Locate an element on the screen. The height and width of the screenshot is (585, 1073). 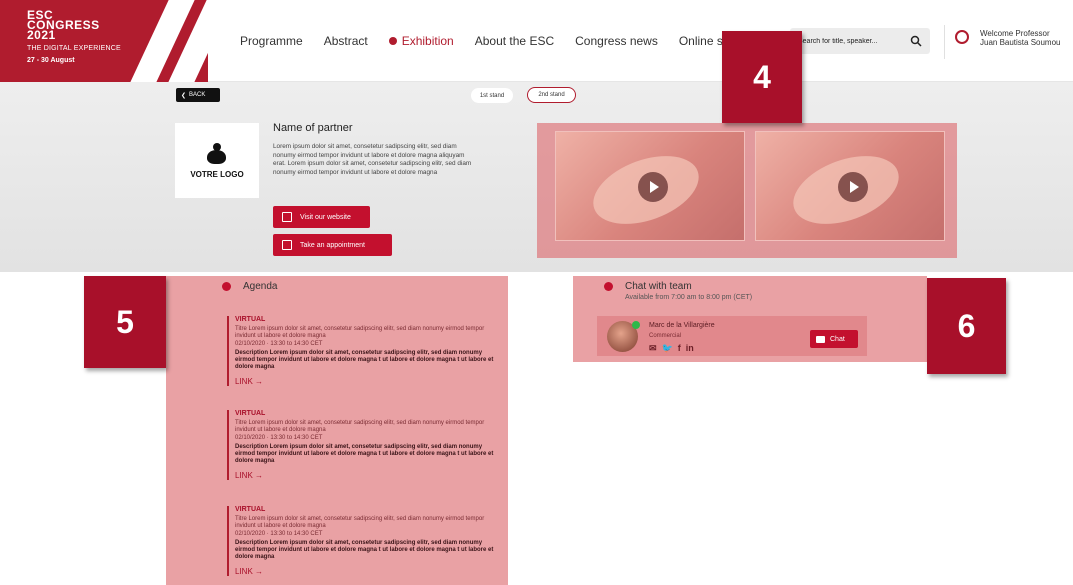
tab-first-stand: 1st stand is located at coordinates (492, 95).